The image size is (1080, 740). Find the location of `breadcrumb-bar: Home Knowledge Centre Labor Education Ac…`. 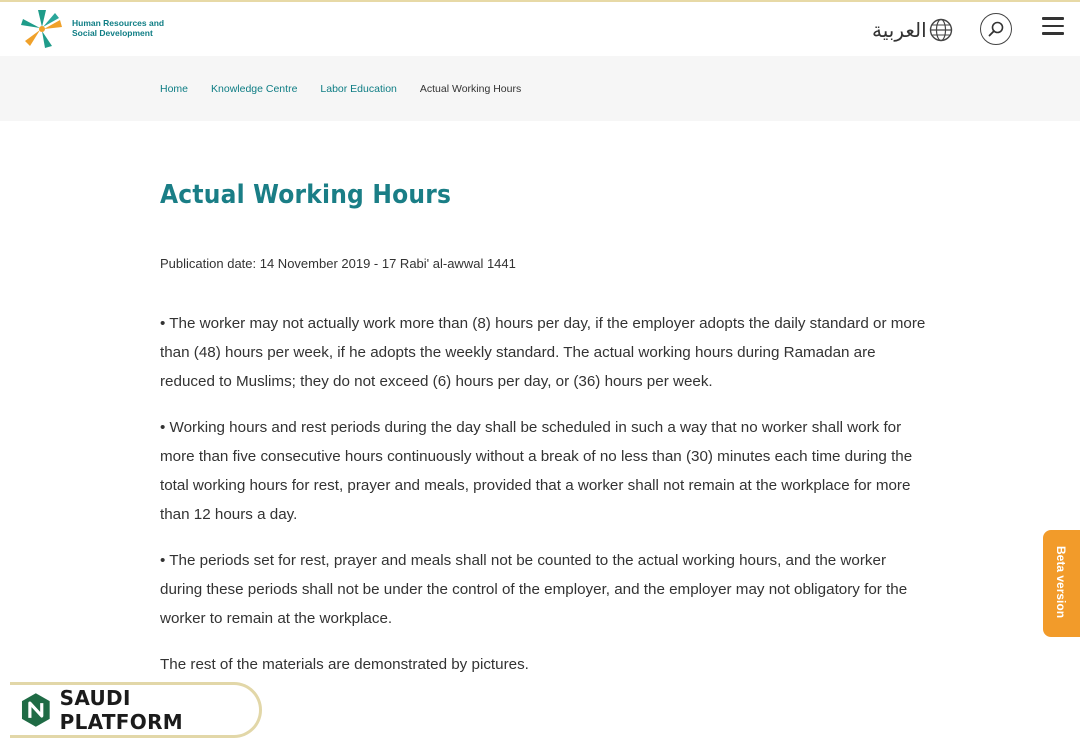

breadcrumb-bar: Home Knowledge Centre Labor Education Ac… is located at coordinates (540, 88).